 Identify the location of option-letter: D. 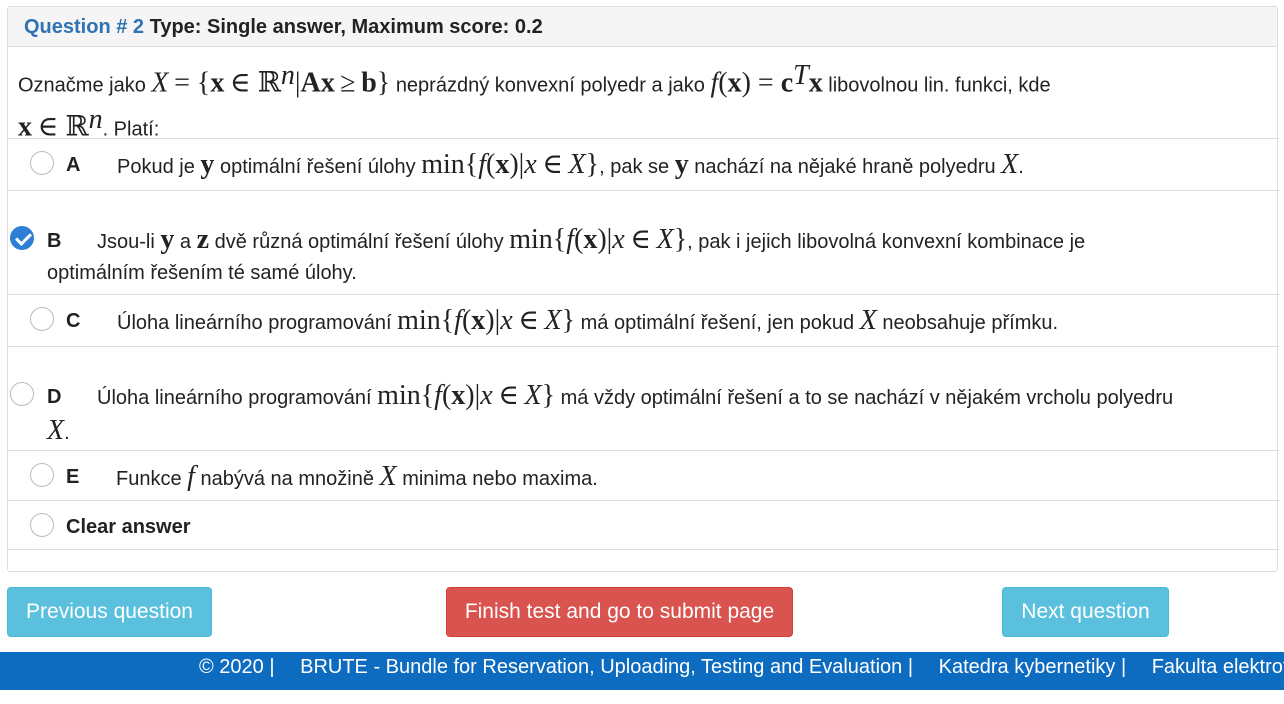
(54, 397).